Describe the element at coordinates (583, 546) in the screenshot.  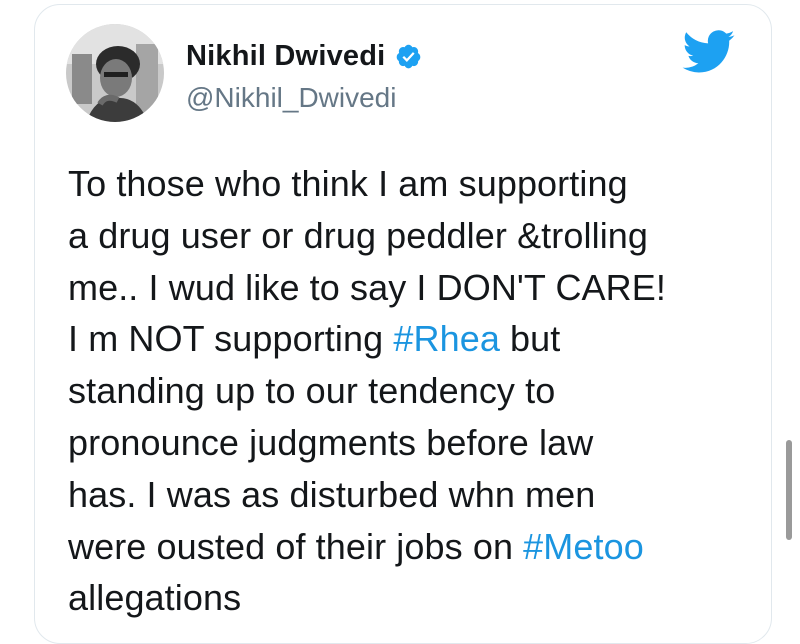
I see `hashtag-link: #Metoo` at that location.